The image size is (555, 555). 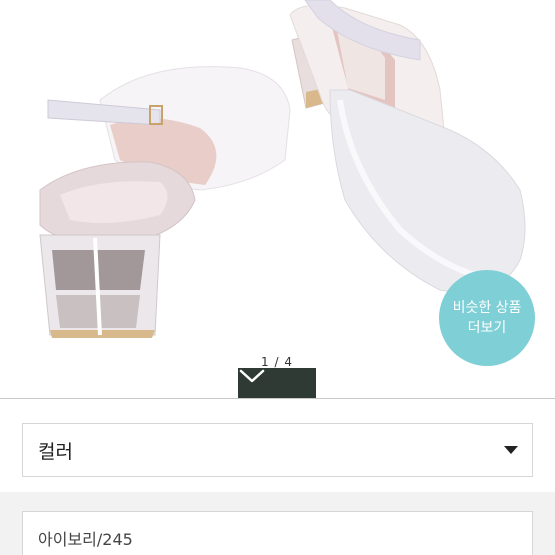 What do you see at coordinates (85, 539) in the screenshot?
I see `selected-option-text: 아이보리/245` at bounding box center [85, 539].